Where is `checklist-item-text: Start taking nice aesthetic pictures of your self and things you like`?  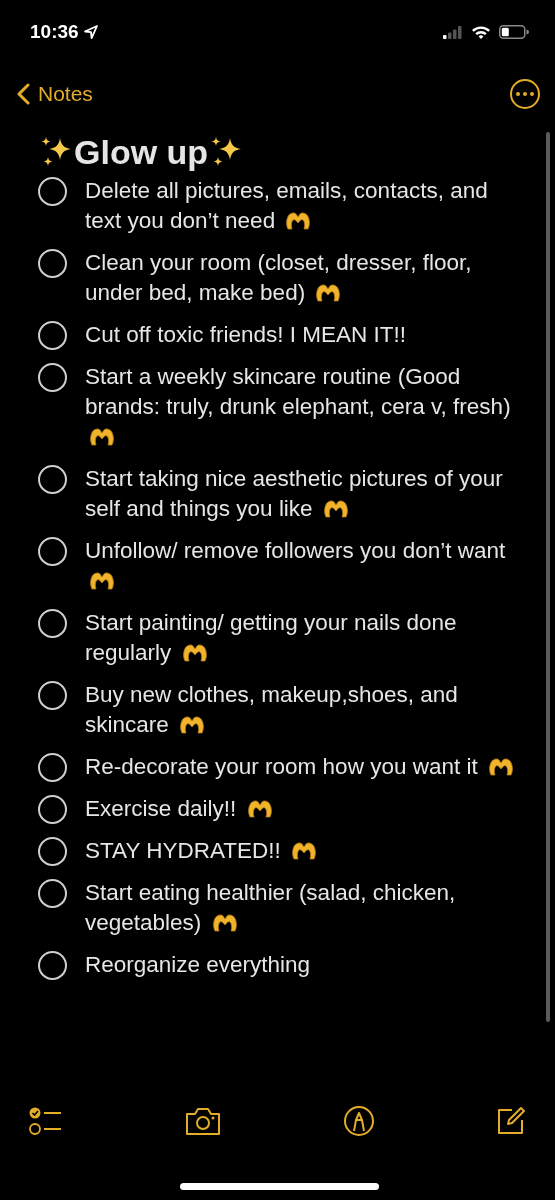
checklist-item-text: Start taking nice aesthetic pictures of your self and things you like is located at coordinates (294, 493).